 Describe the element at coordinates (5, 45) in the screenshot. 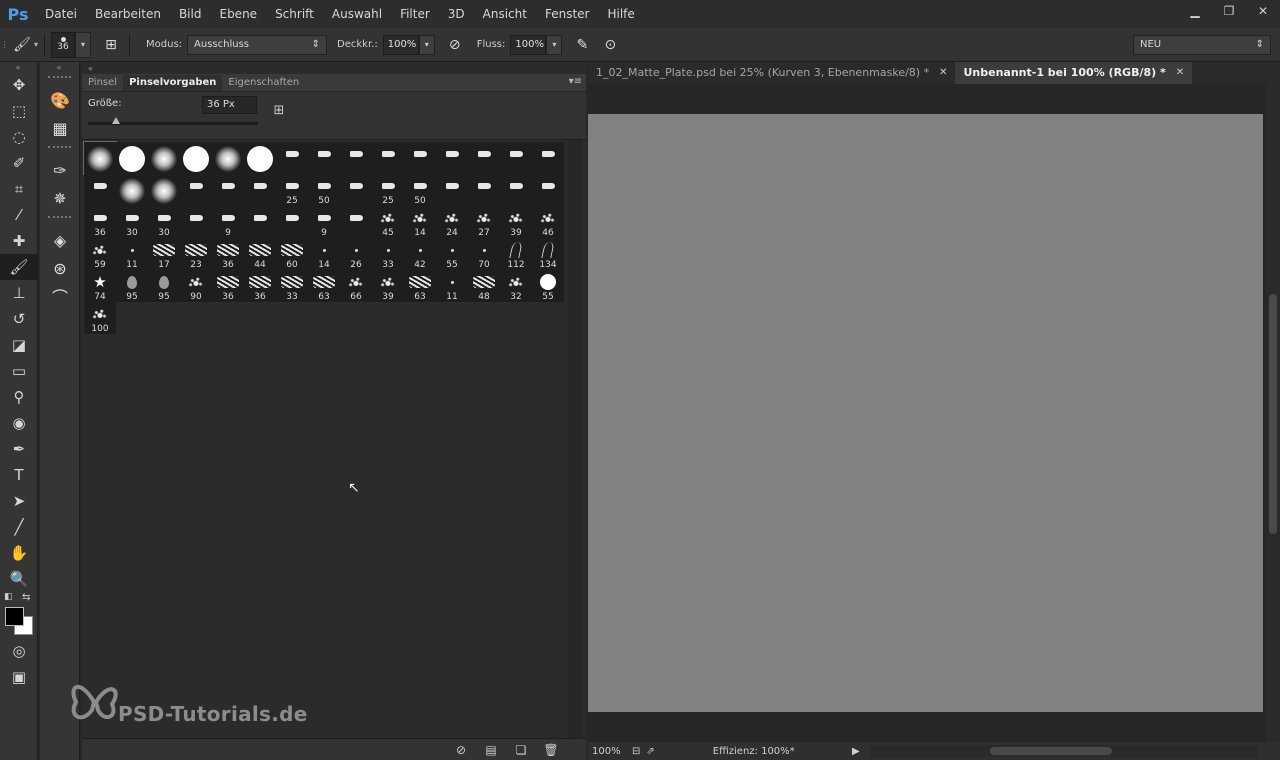

I see `options-grip: ⋮` at that location.